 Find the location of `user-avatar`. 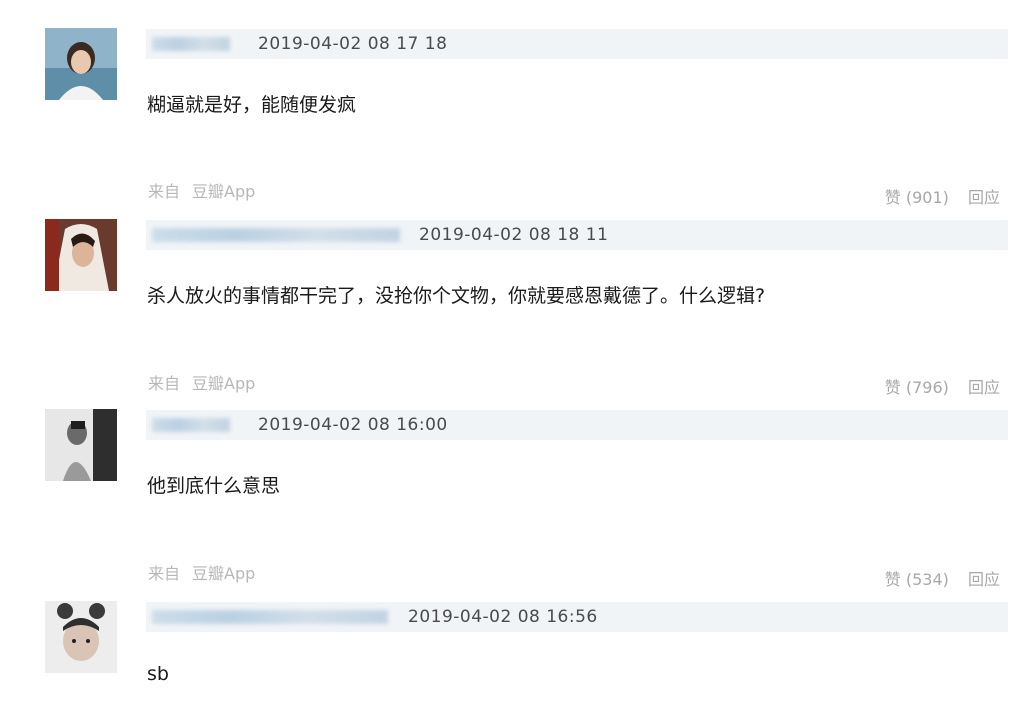

user-avatar is located at coordinates (81, 637).